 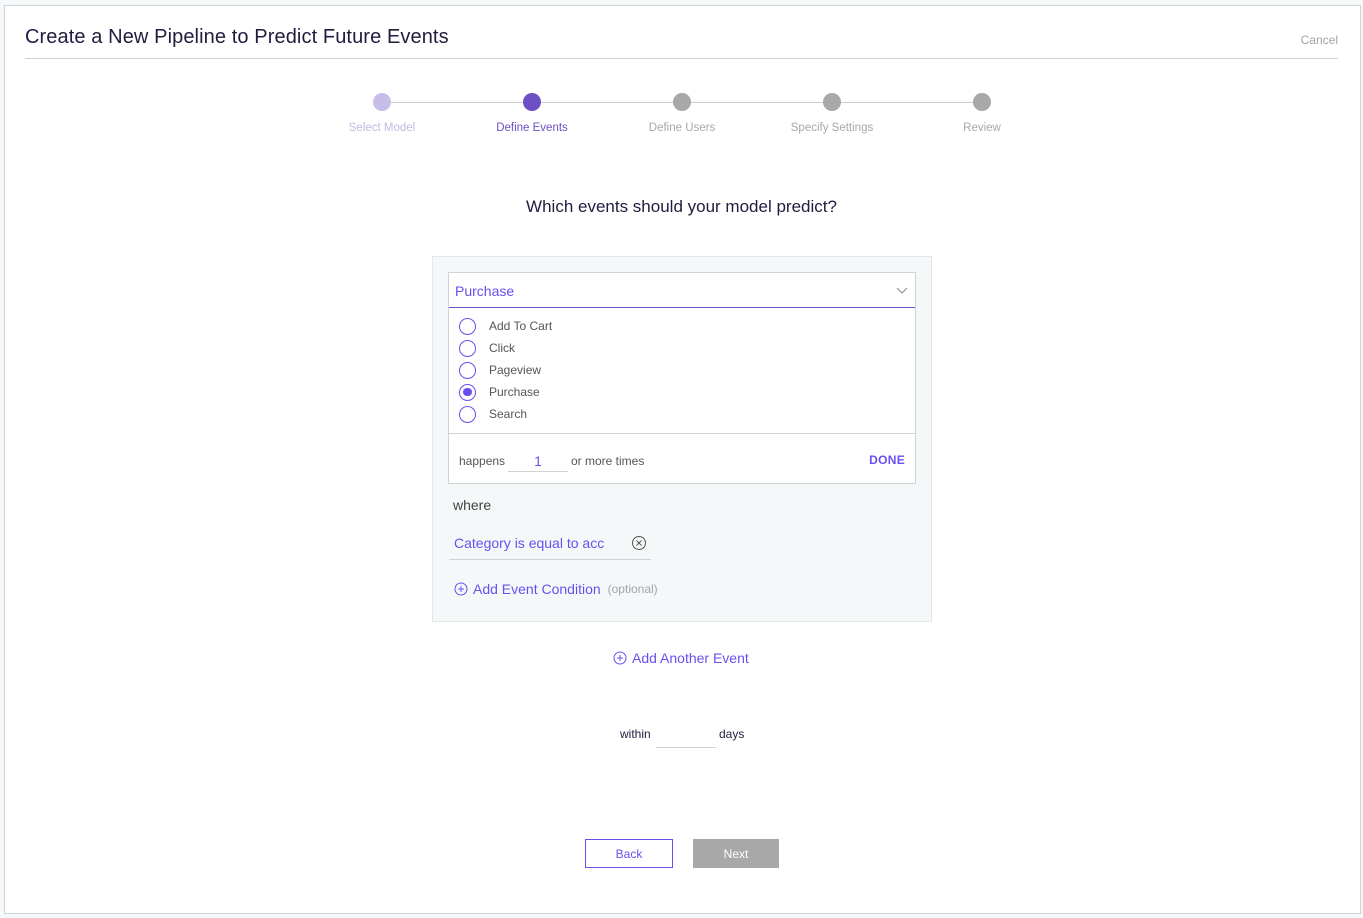 I want to click on happens-row: happens or more times DONE, so click(x=682, y=459).